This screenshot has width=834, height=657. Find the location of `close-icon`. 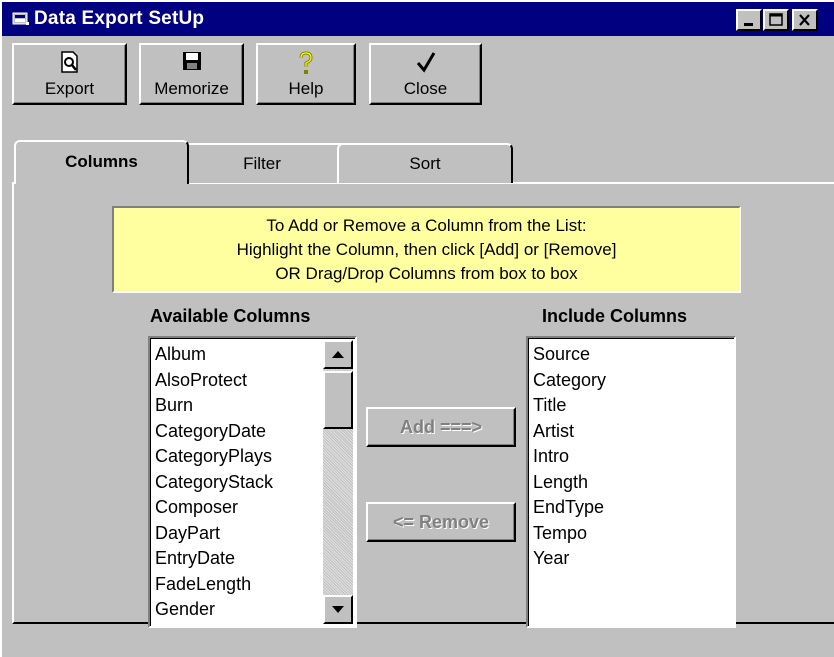

close-icon is located at coordinates (804, 20).